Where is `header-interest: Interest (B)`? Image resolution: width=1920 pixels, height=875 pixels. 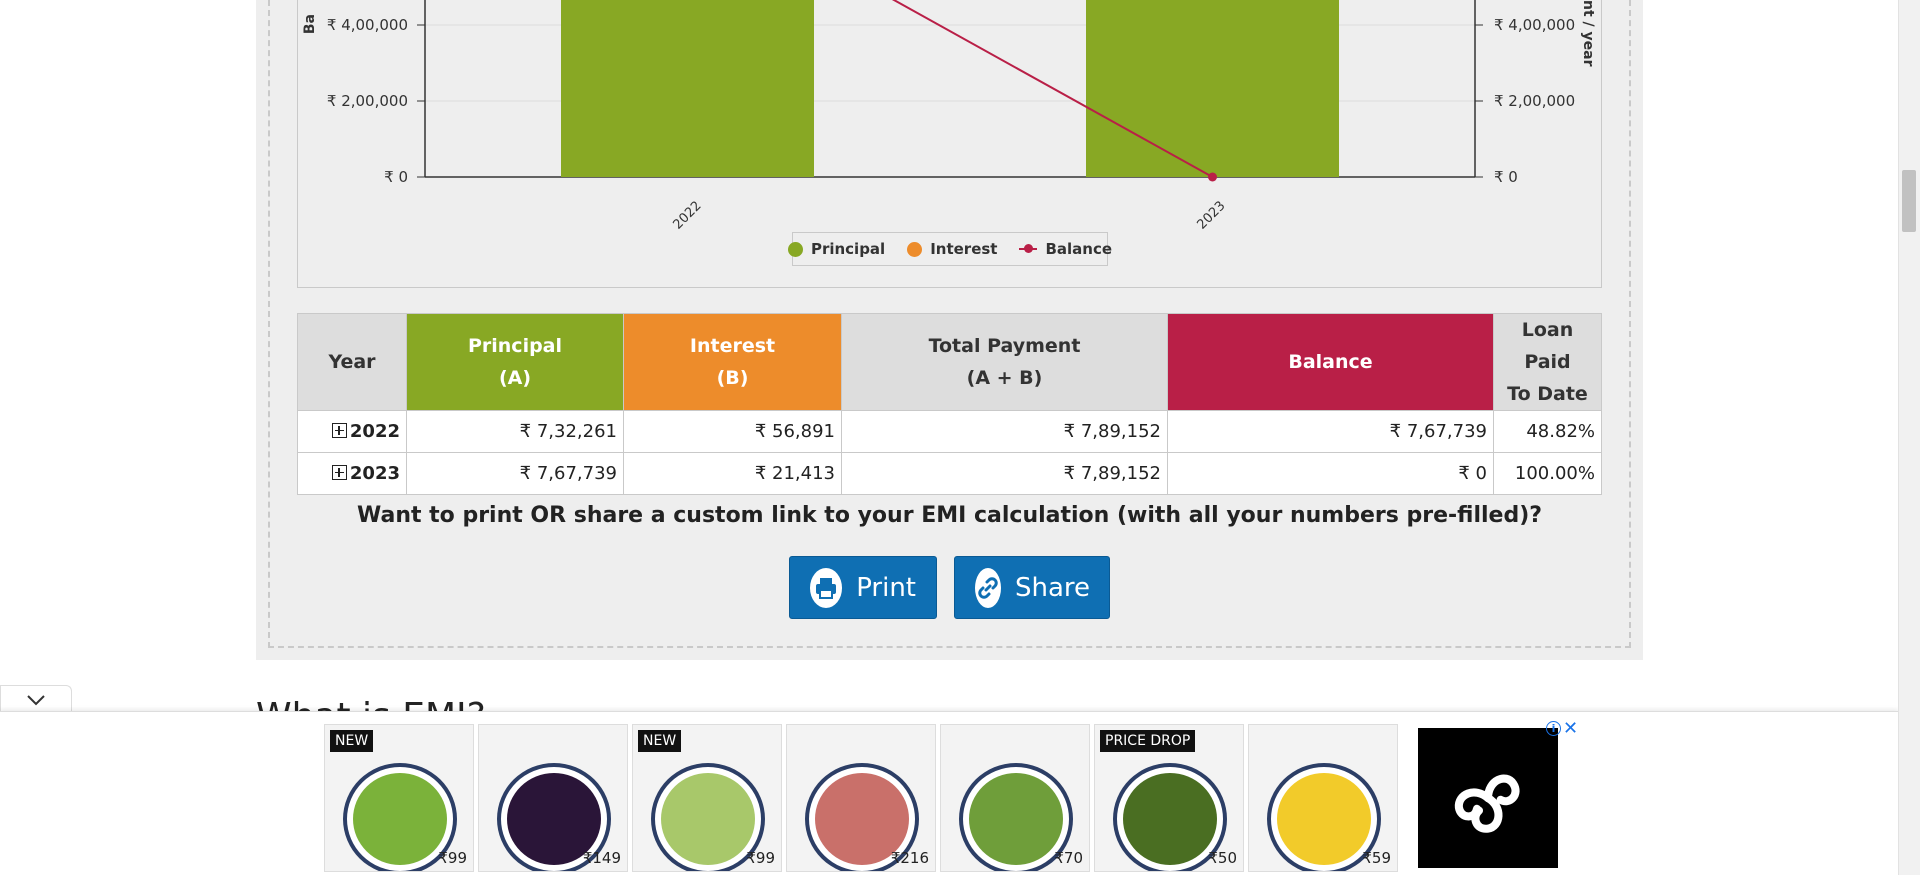 header-interest: Interest (B) is located at coordinates (732, 362).